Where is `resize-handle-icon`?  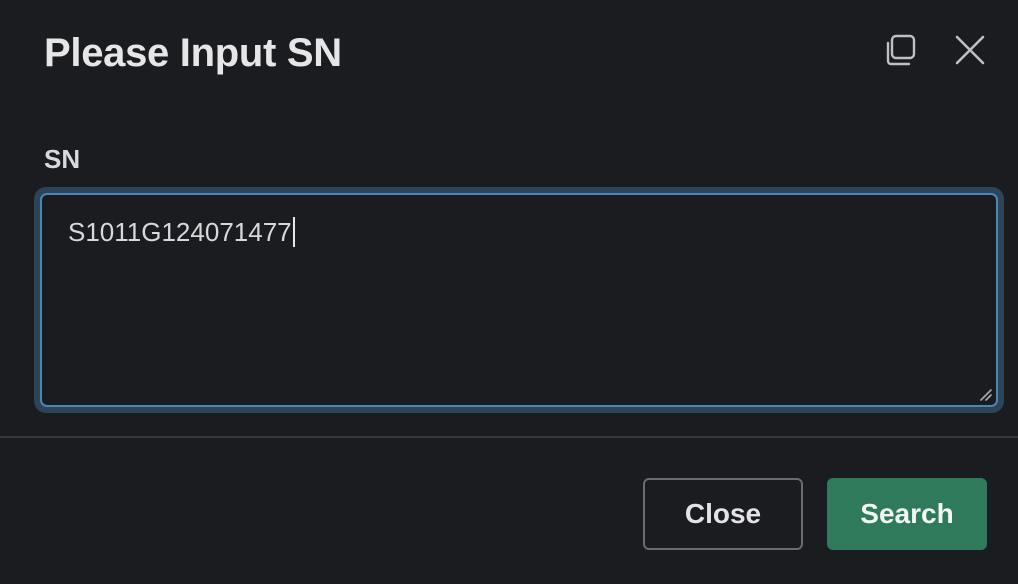 resize-handle-icon is located at coordinates (985, 394).